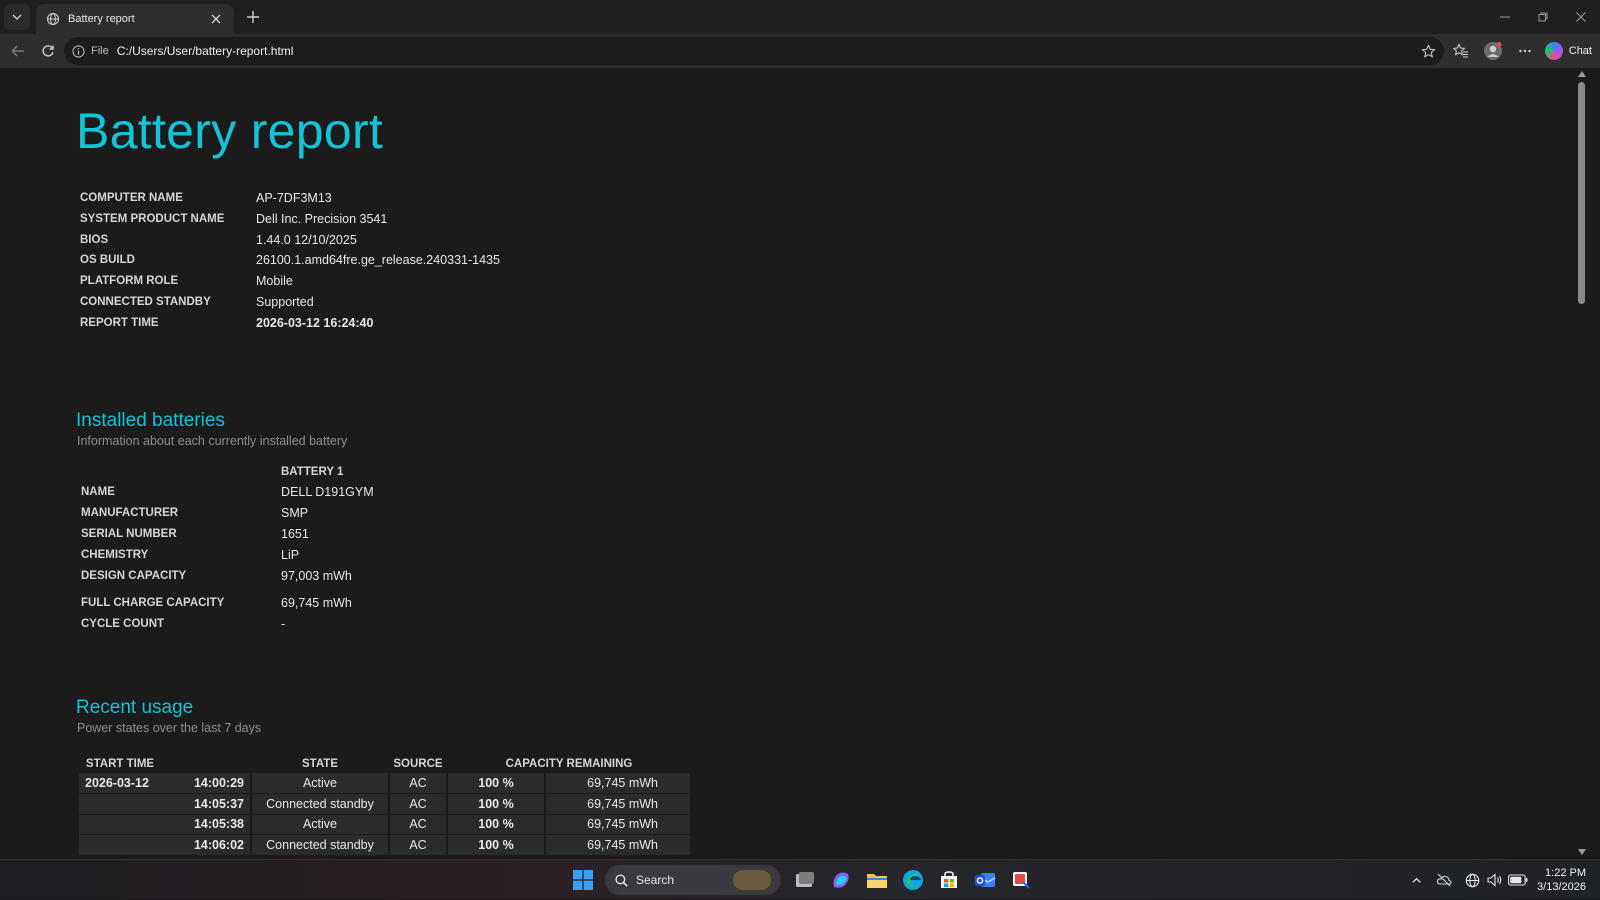 This screenshot has height=900, width=1600. I want to click on column-header-state: STATE, so click(320, 763).